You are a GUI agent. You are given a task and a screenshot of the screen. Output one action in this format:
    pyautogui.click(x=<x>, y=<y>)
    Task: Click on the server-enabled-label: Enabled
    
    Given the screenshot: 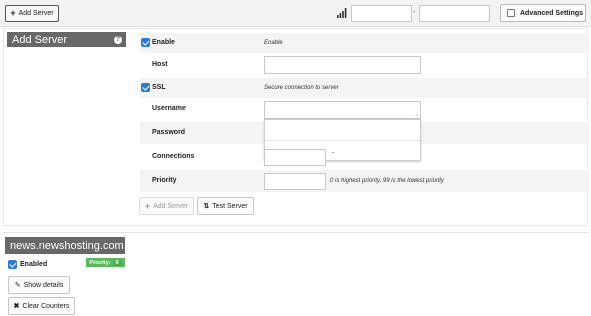 What is the action you would take?
    pyautogui.click(x=34, y=264)
    